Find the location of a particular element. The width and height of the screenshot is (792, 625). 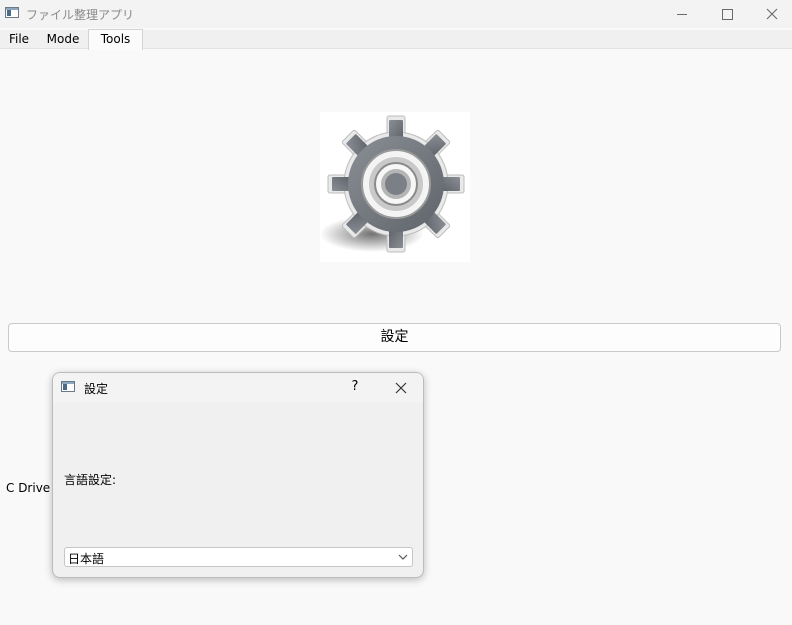

tab-bar: File Mode Tools is located at coordinates (396, 39).